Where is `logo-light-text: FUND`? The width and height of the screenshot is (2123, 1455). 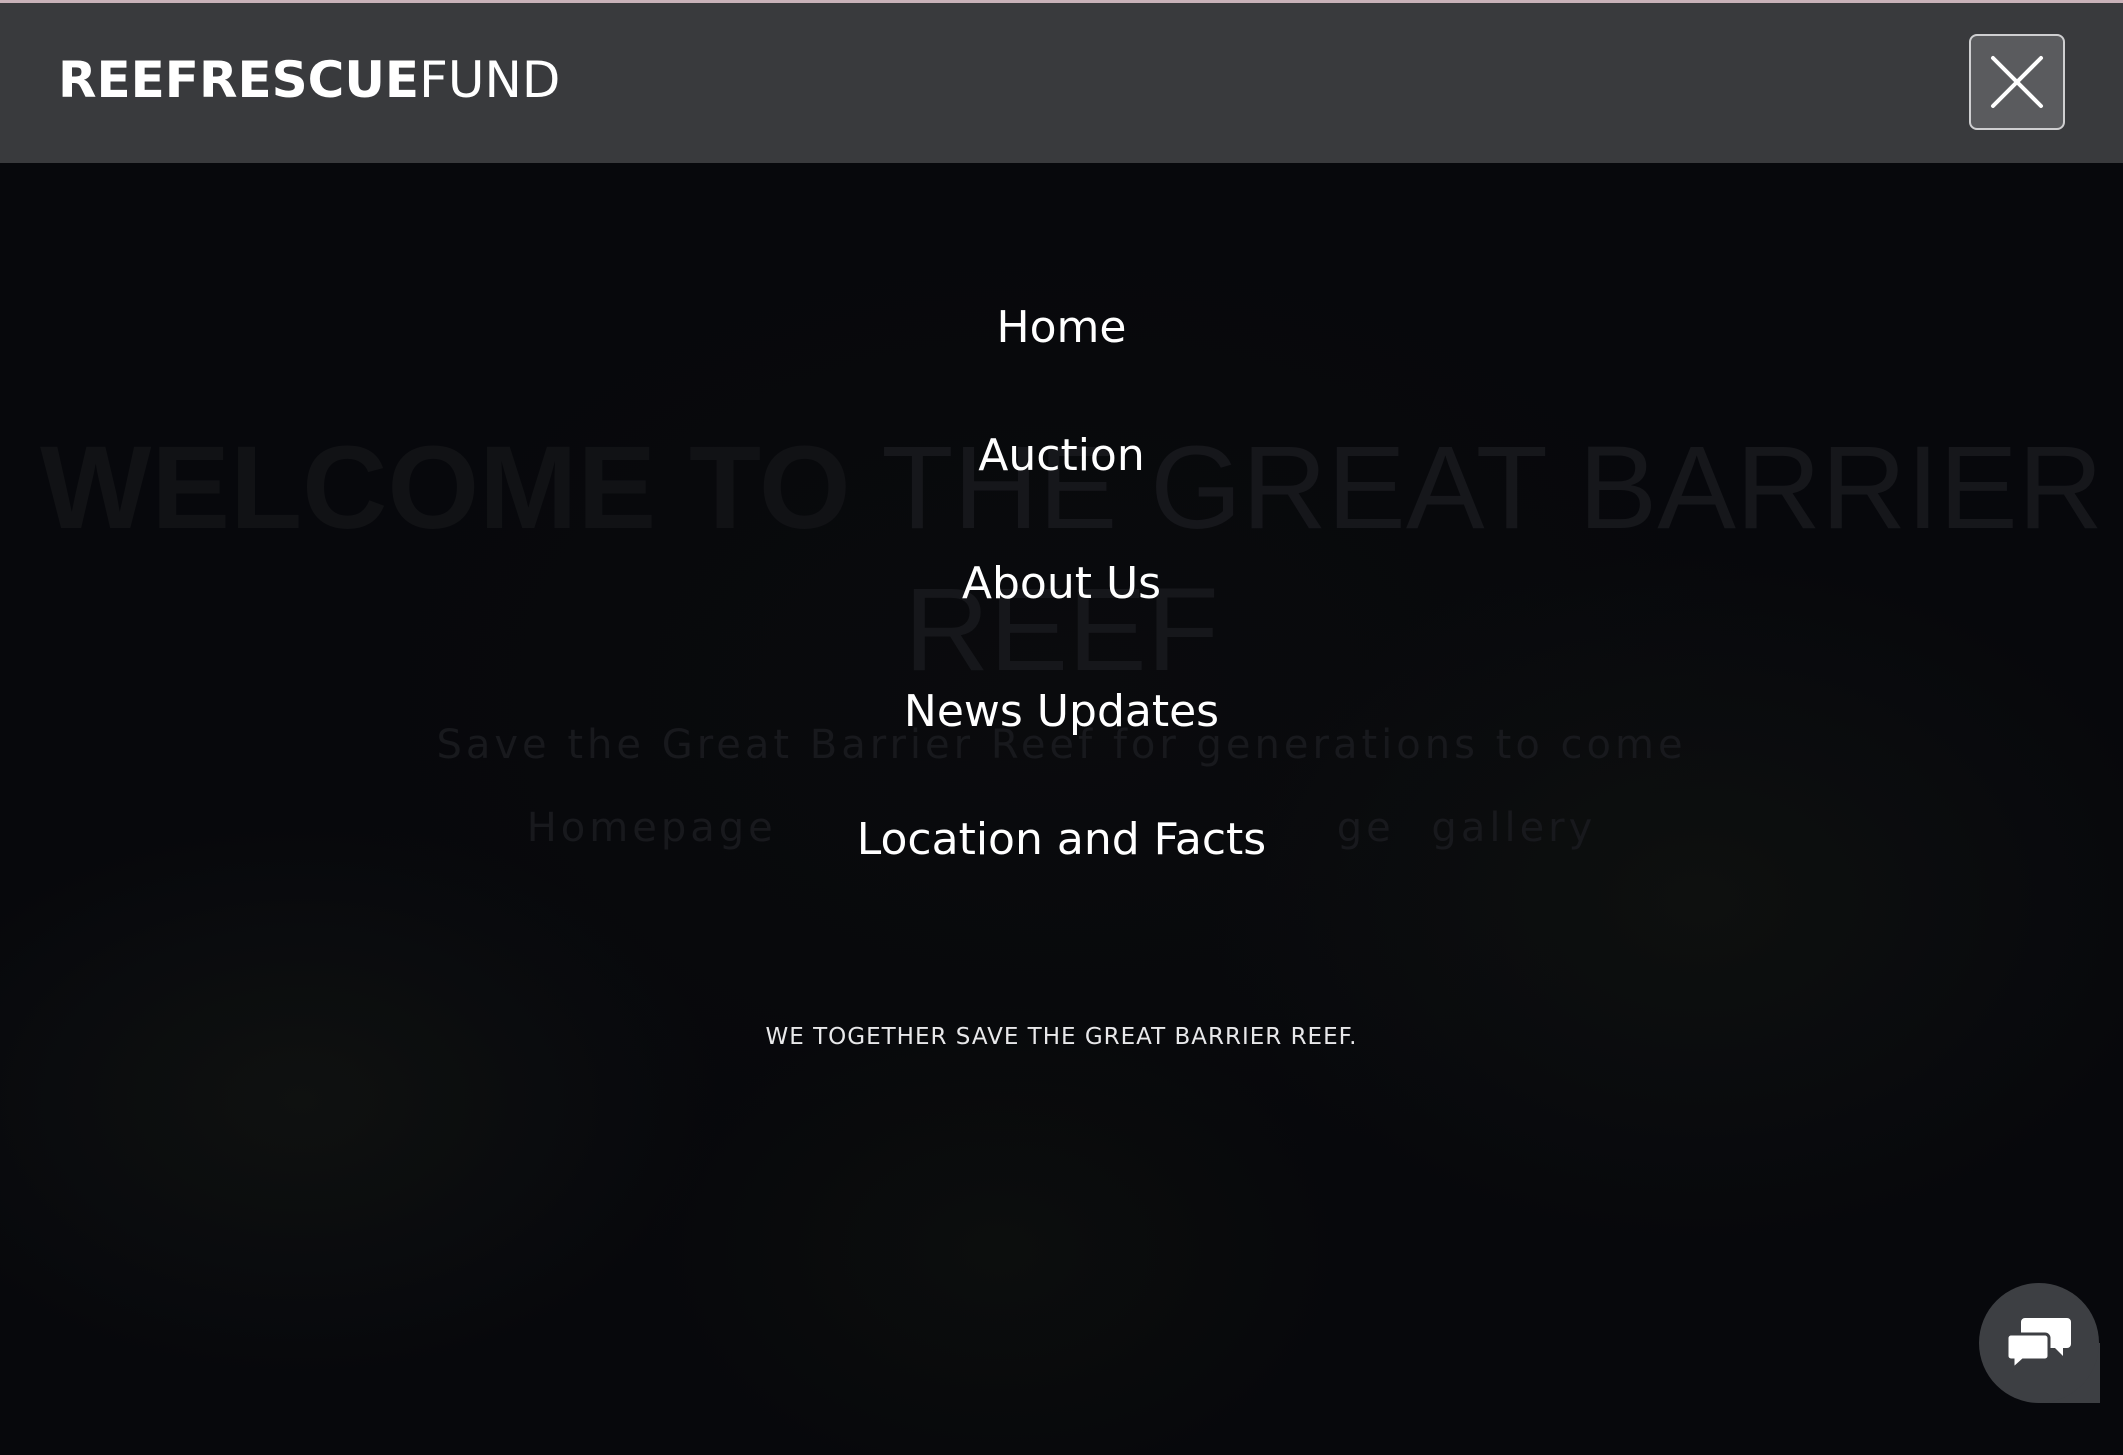 logo-light-text: FUND is located at coordinates (490, 80).